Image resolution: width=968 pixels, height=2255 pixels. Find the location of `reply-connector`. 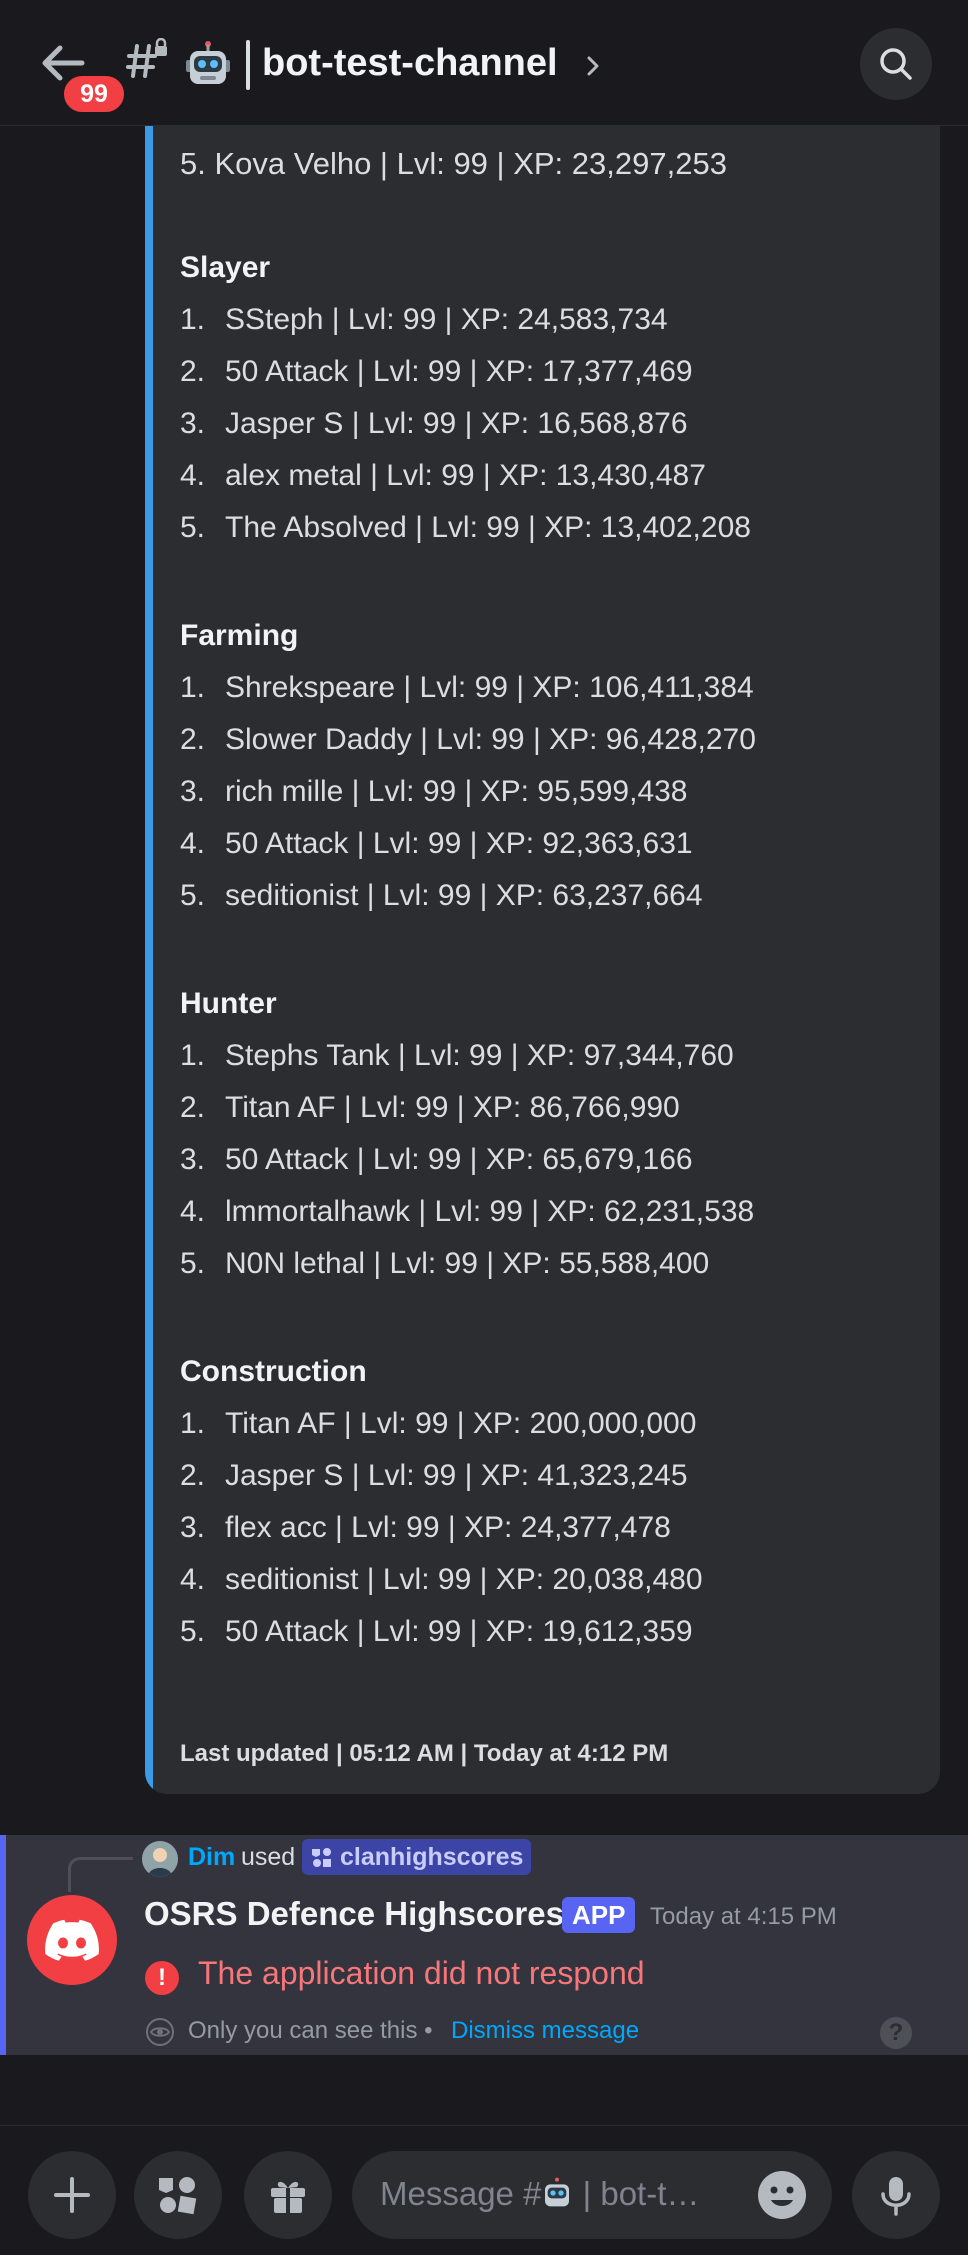

reply-connector is located at coordinates (100, 1874).